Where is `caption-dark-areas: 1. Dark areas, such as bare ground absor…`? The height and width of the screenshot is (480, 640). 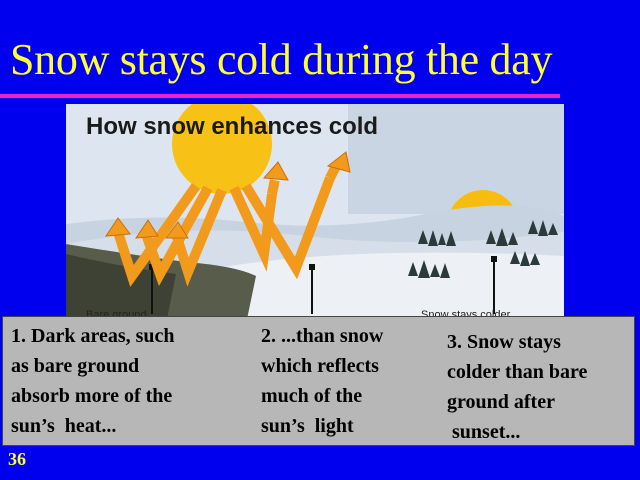 caption-dark-areas: 1. Dark areas, such as bare ground absor… is located at coordinates (93, 381).